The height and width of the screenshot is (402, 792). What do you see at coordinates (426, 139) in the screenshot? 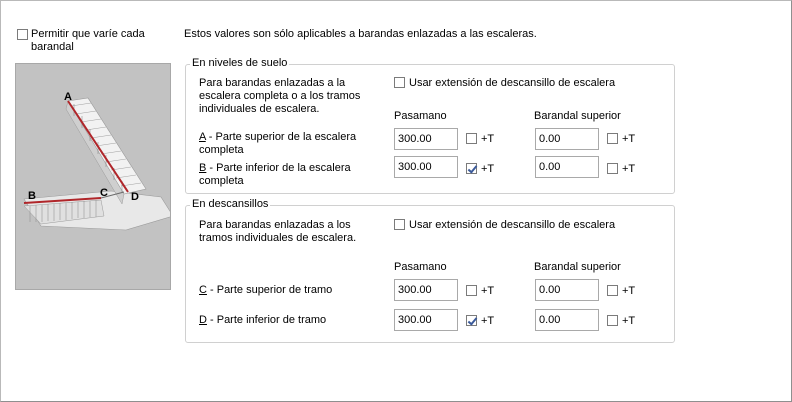
I see `row-a-handrail-input: 300.00` at bounding box center [426, 139].